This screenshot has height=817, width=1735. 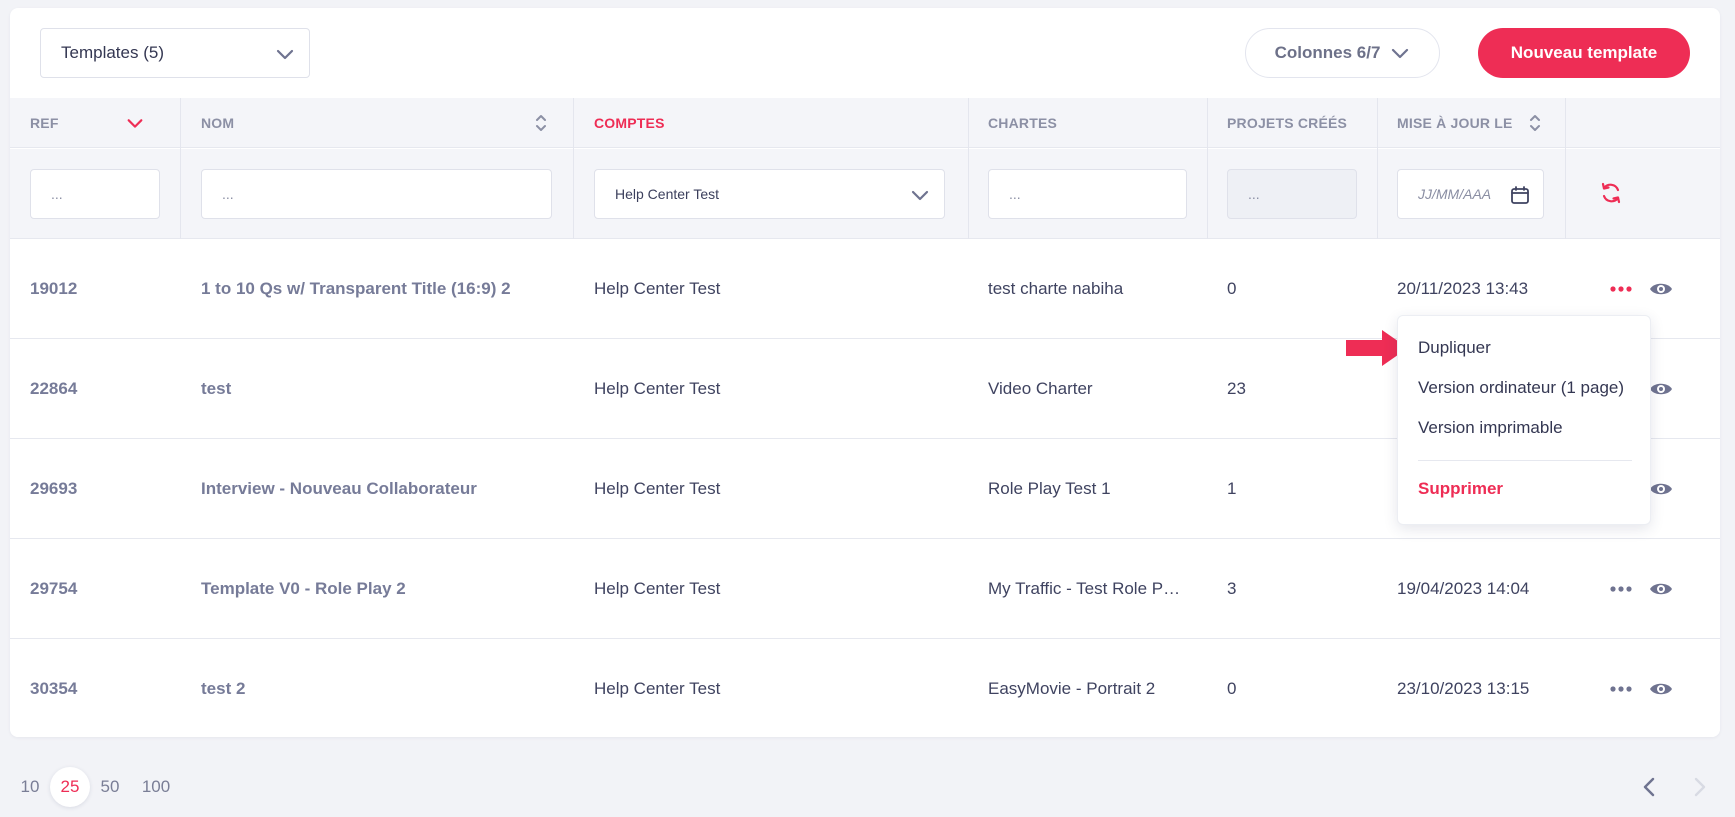 I want to click on menu-item-version-ordinateur: Version ordinateur (1 page), so click(x=1521, y=388).